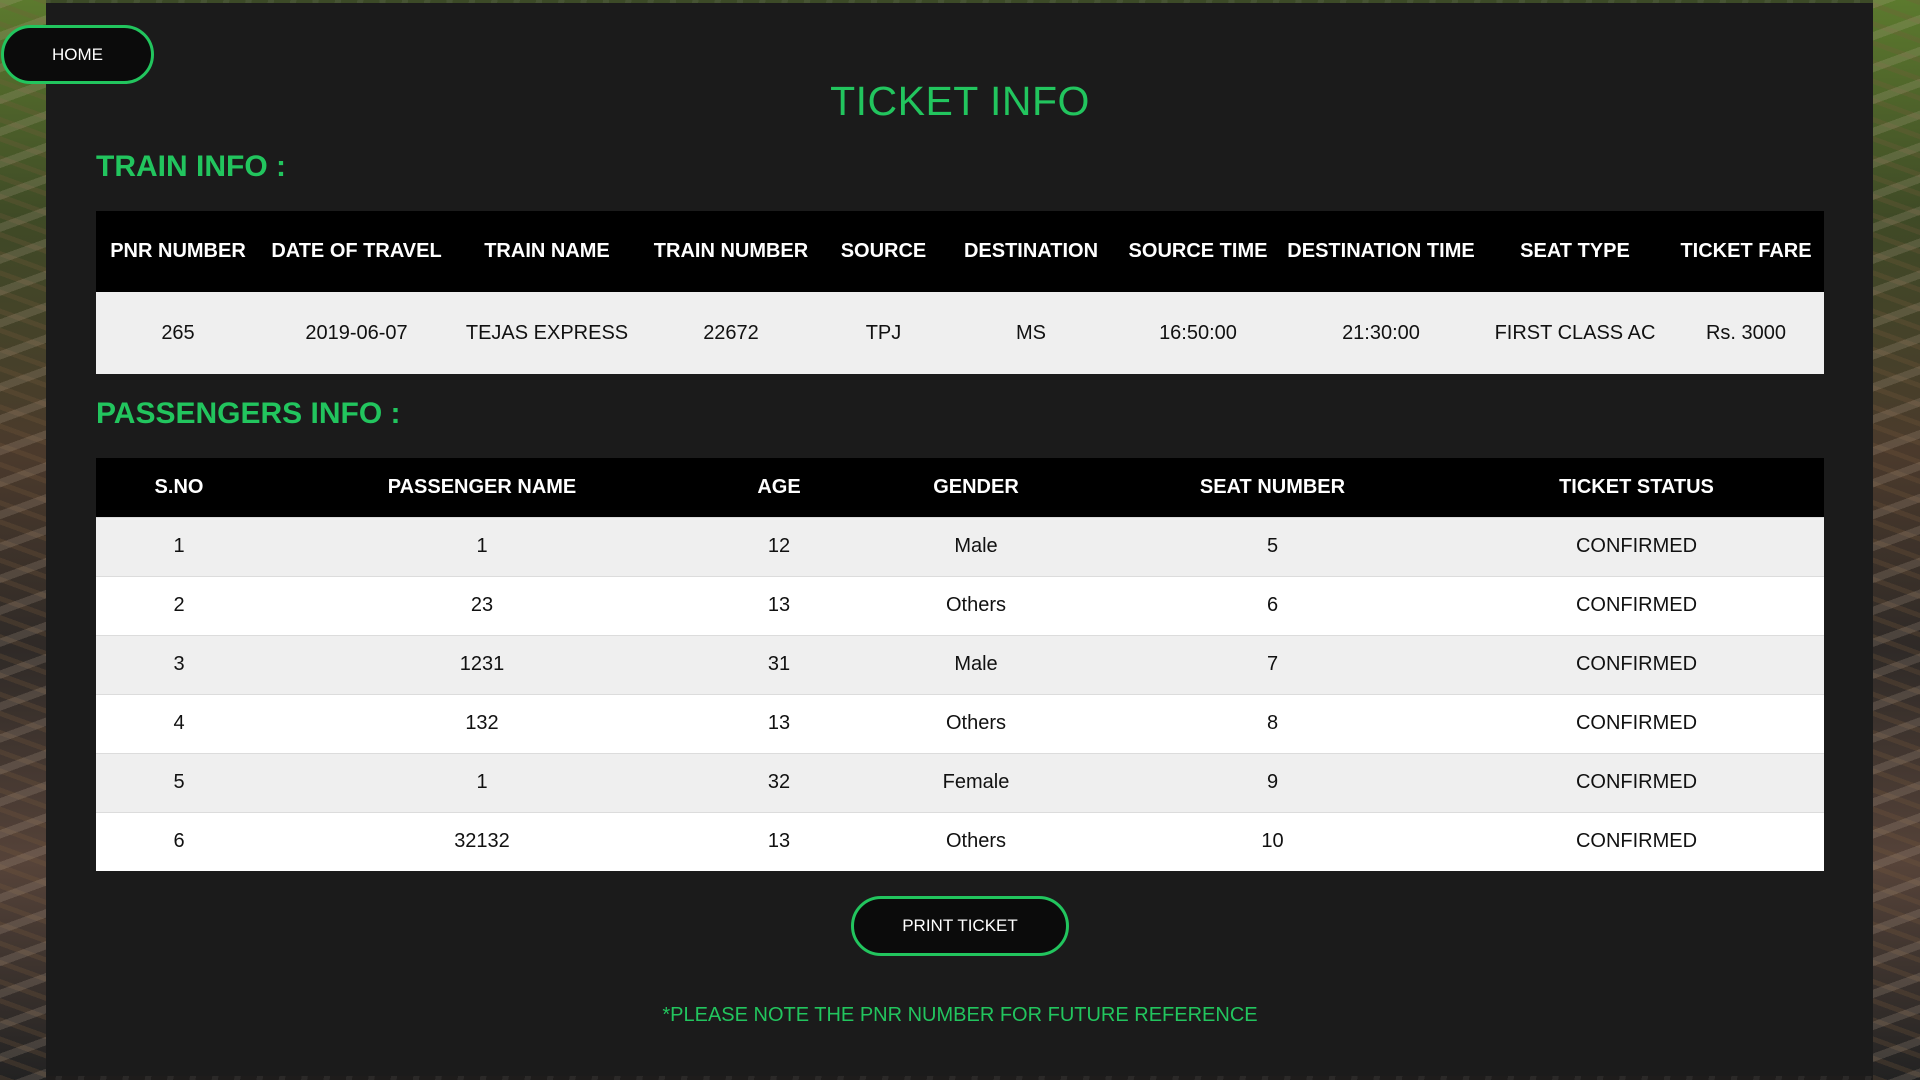 This screenshot has width=1920, height=1080. I want to click on train-col-date-of-travel: DATE OF TRAVEL, so click(356, 251).